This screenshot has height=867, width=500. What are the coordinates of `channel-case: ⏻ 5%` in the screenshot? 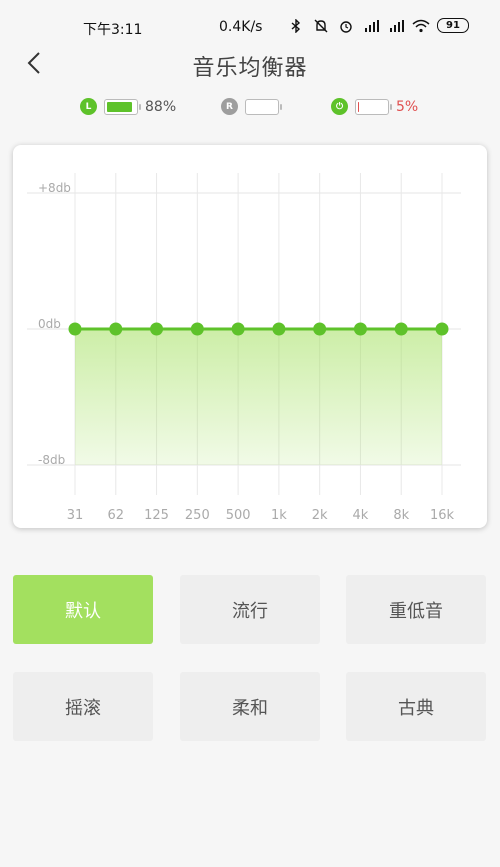 It's located at (374, 106).